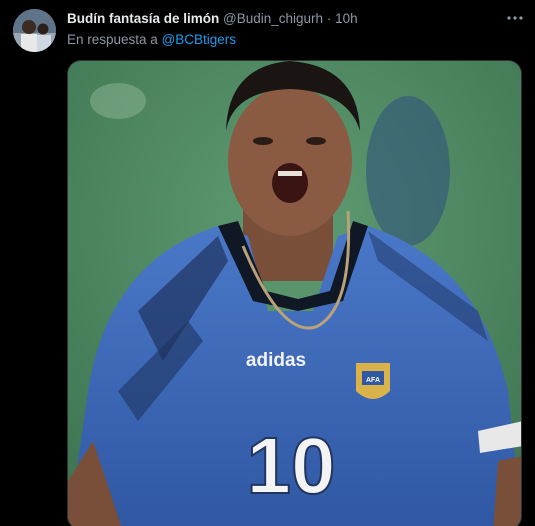 The image size is (535, 526). I want to click on ellipsis-icon, so click(515, 18).